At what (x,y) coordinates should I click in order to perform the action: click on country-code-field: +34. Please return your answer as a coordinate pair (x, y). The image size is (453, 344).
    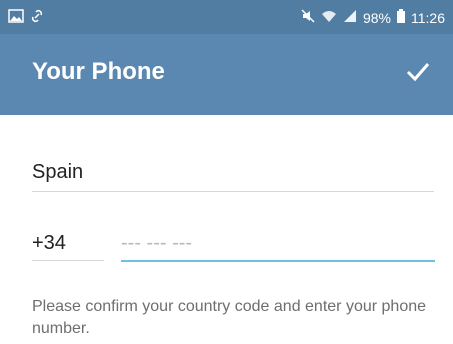
    Looking at the image, I should click on (68, 243).